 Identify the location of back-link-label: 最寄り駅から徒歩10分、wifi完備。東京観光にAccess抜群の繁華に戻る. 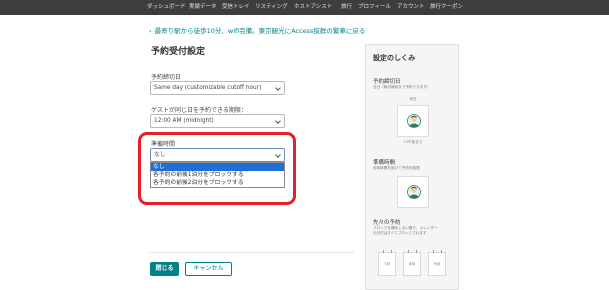
(260, 31).